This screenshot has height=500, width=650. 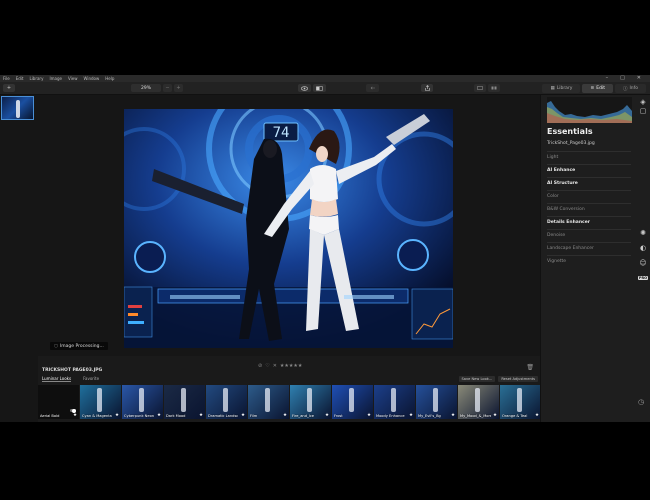 I want to click on section-vignette: Vignette, so click(x=589, y=261).